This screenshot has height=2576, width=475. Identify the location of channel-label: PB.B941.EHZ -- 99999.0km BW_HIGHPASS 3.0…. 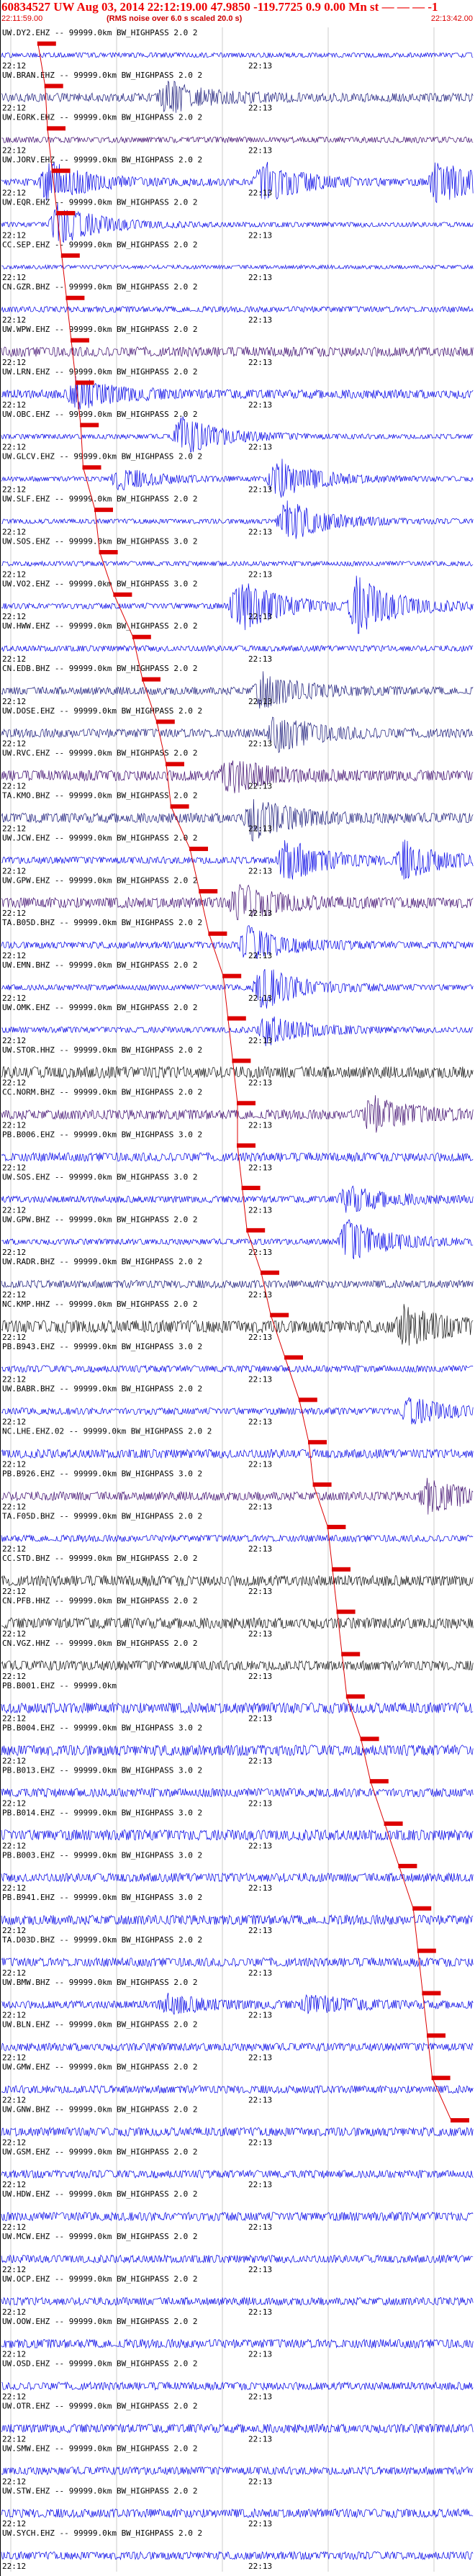
(102, 1898).